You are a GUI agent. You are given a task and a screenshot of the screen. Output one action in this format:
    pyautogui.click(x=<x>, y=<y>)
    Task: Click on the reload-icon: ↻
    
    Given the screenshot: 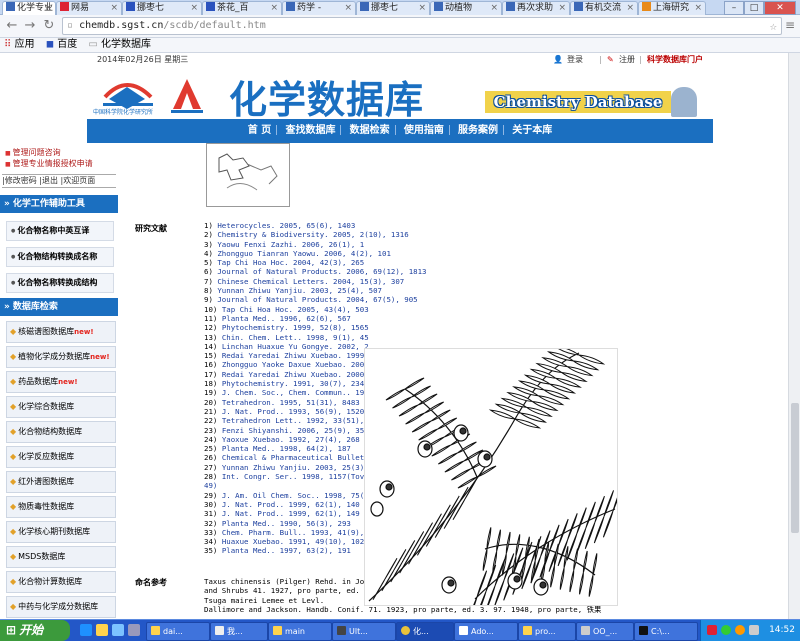 What is the action you would take?
    pyautogui.click(x=49, y=25)
    